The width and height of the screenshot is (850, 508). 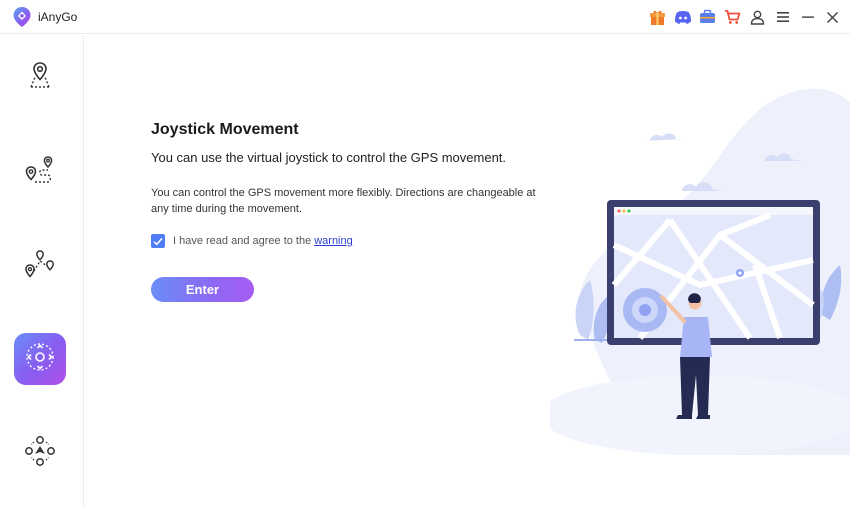 I want to click on agree-label: I have read and agree to the, so click(x=242, y=241).